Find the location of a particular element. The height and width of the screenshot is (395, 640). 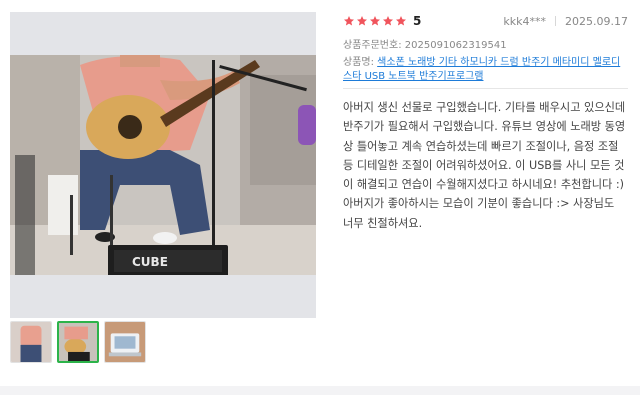

meta-divider is located at coordinates (556, 21).